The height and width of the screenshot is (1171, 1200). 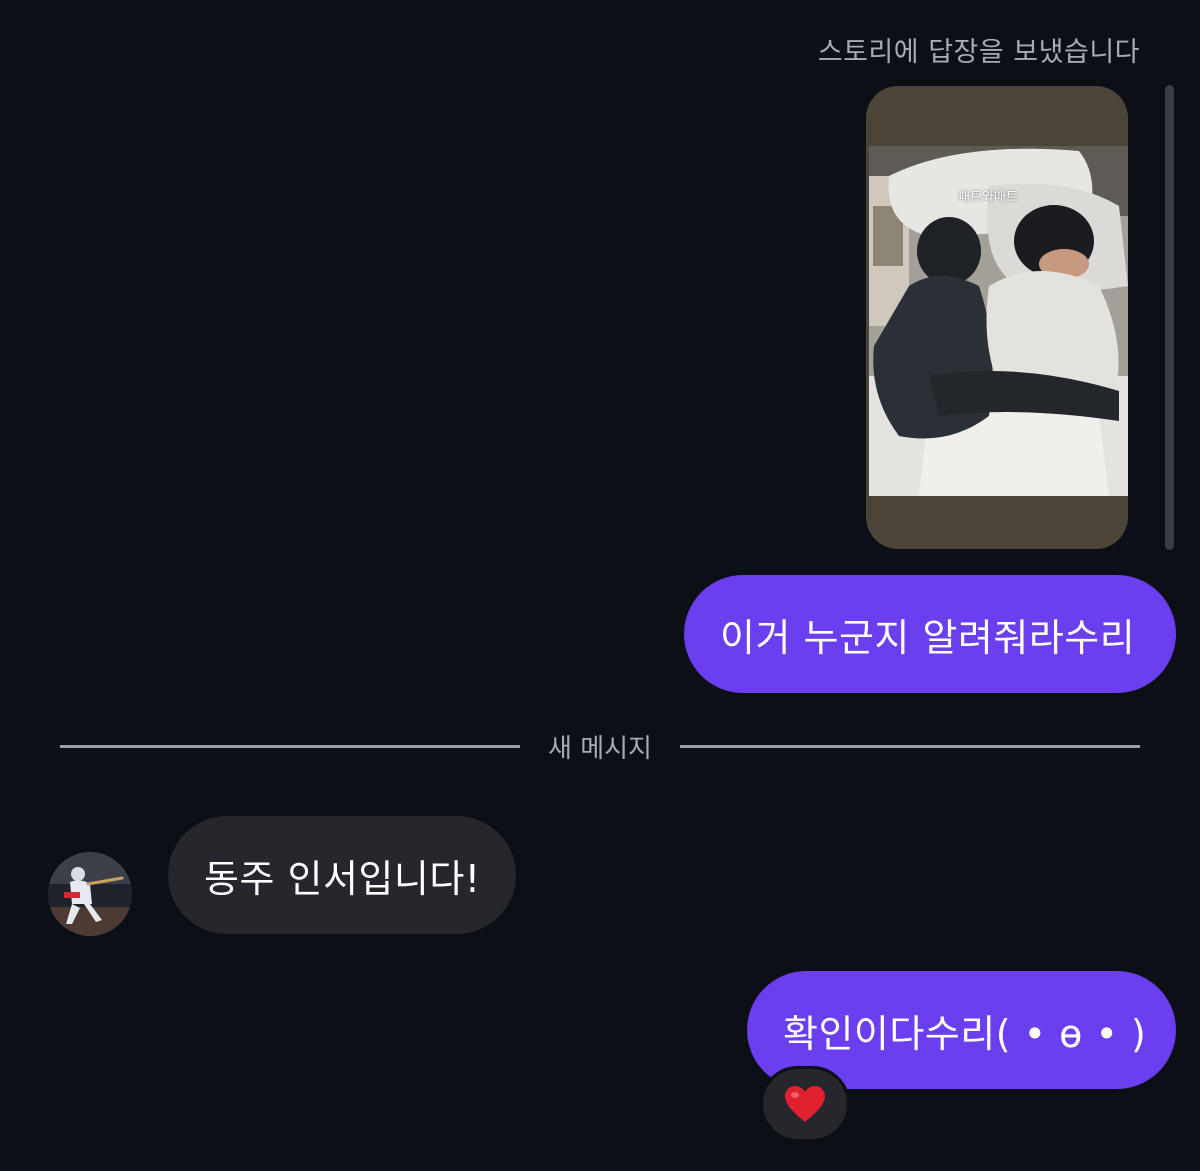 I want to click on scrollbar, so click(x=1169, y=317).